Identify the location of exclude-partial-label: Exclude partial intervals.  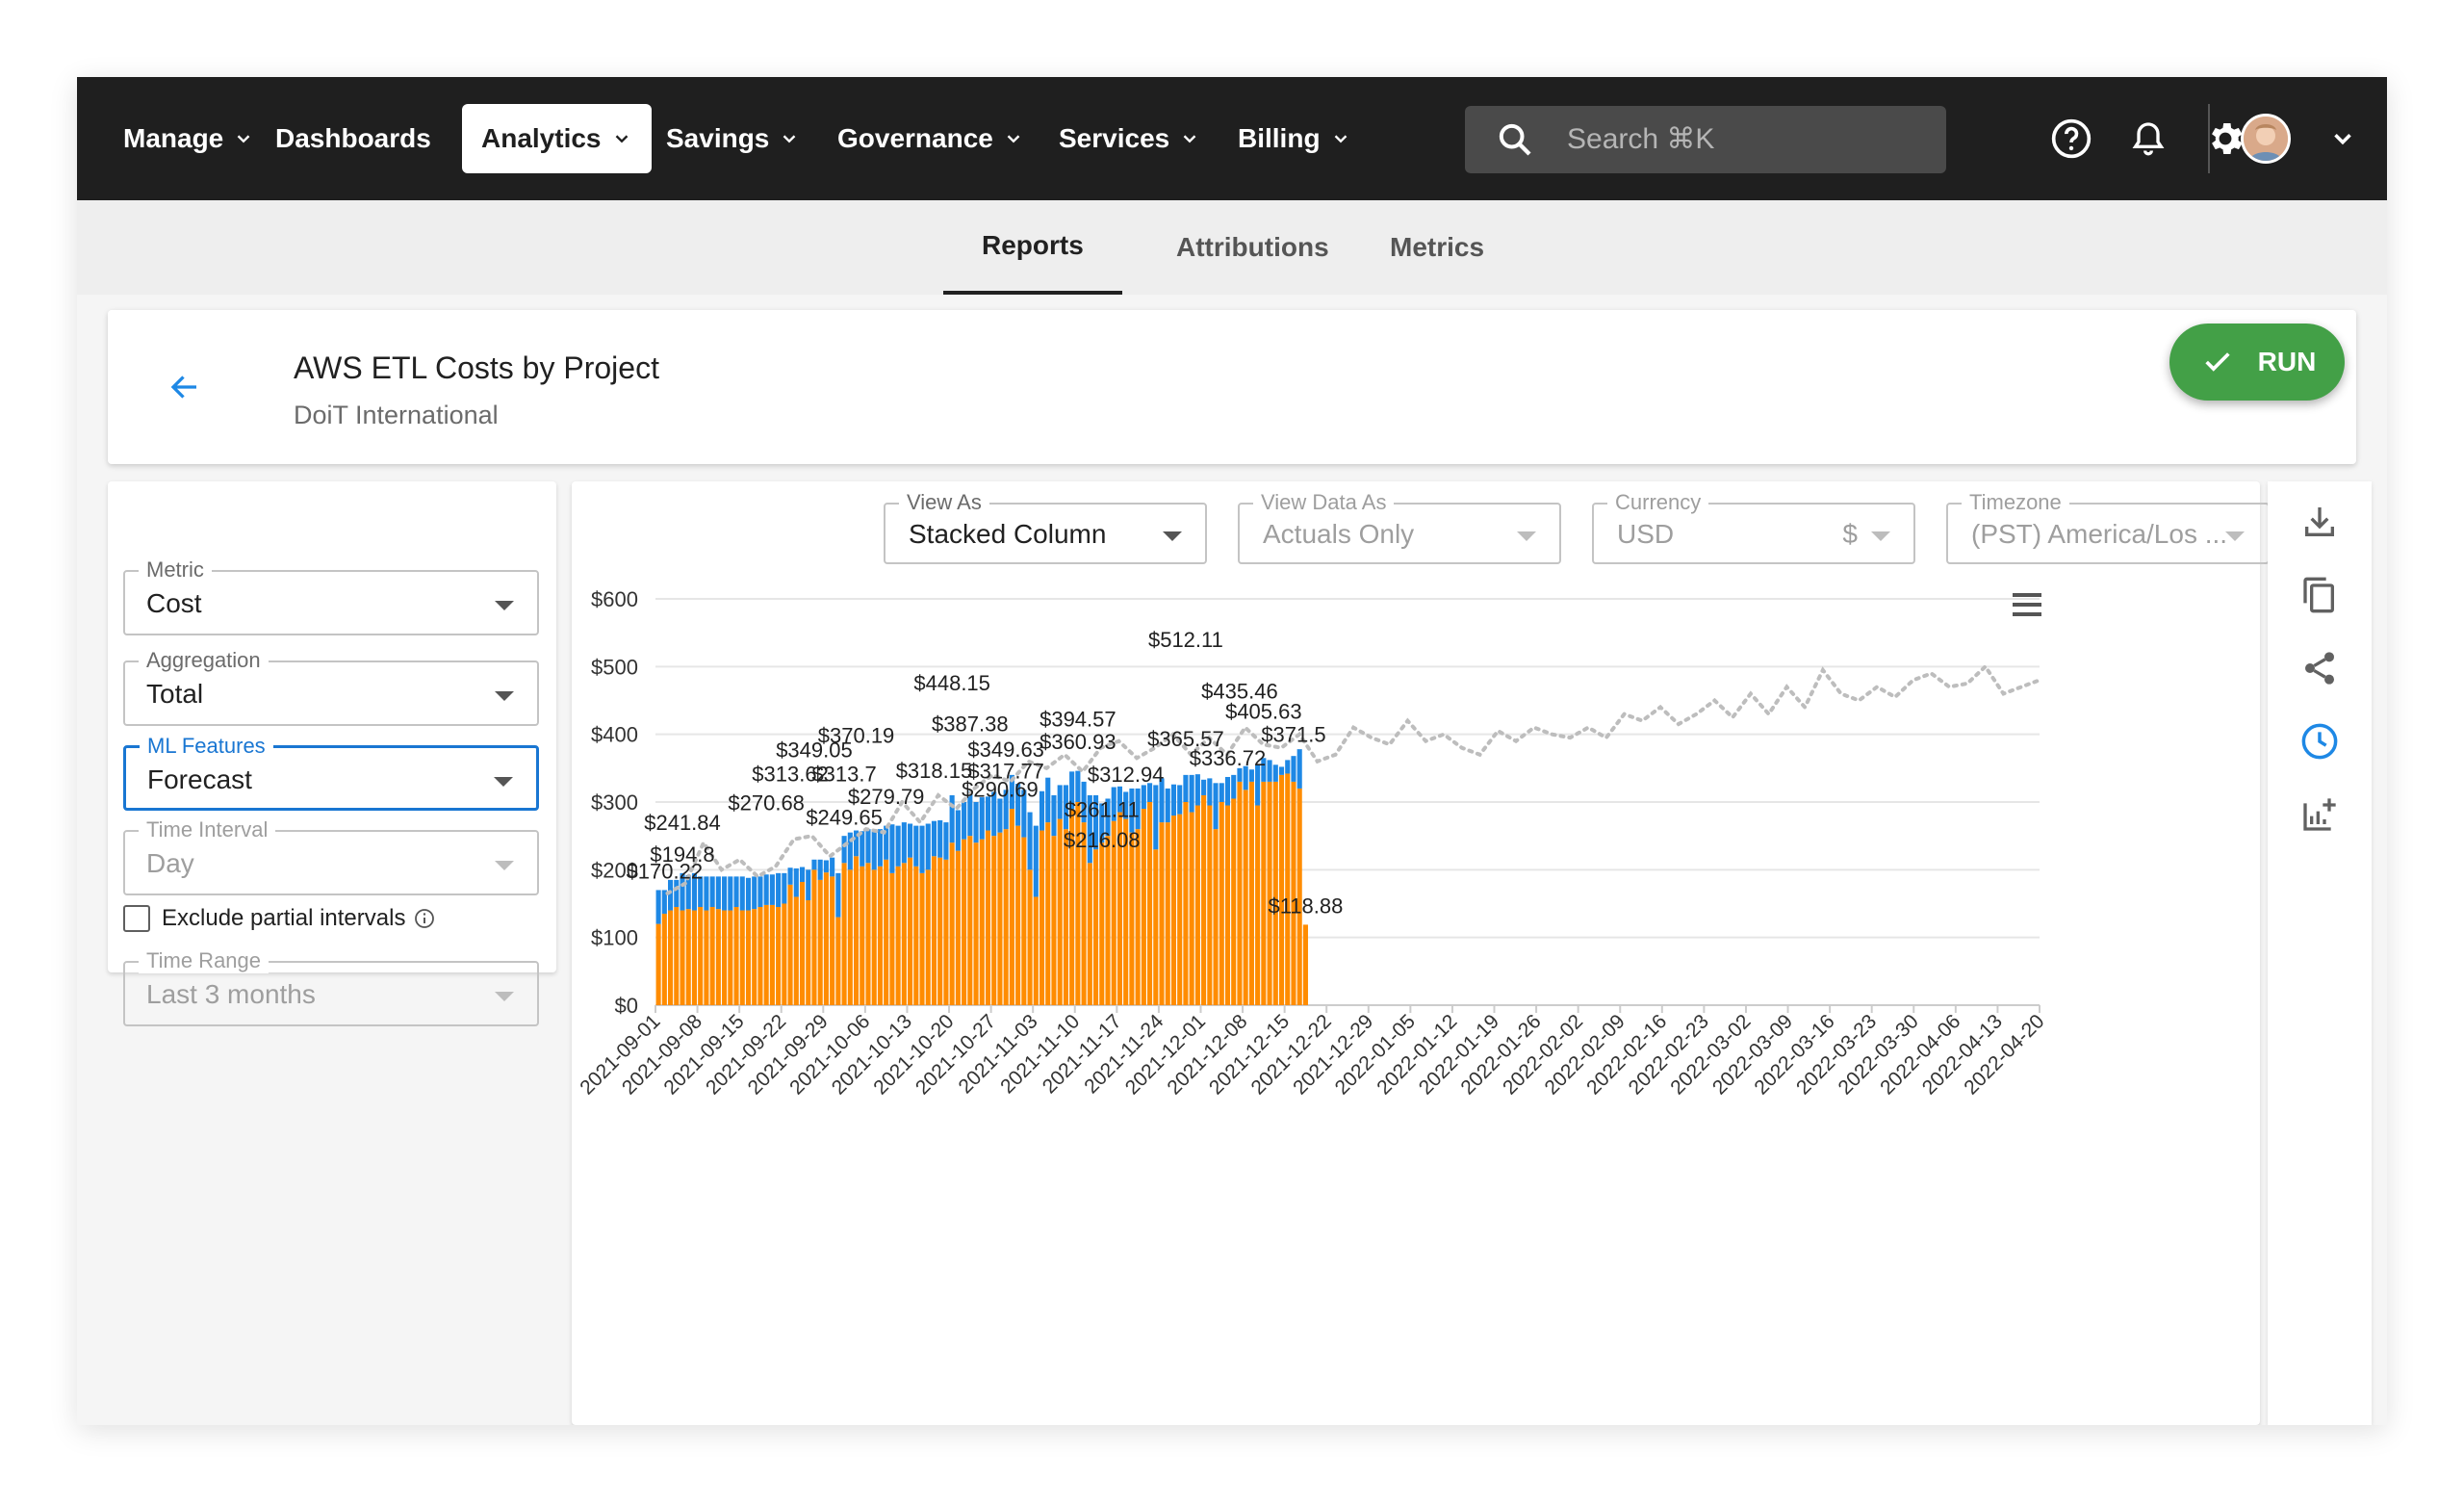
(284, 918).